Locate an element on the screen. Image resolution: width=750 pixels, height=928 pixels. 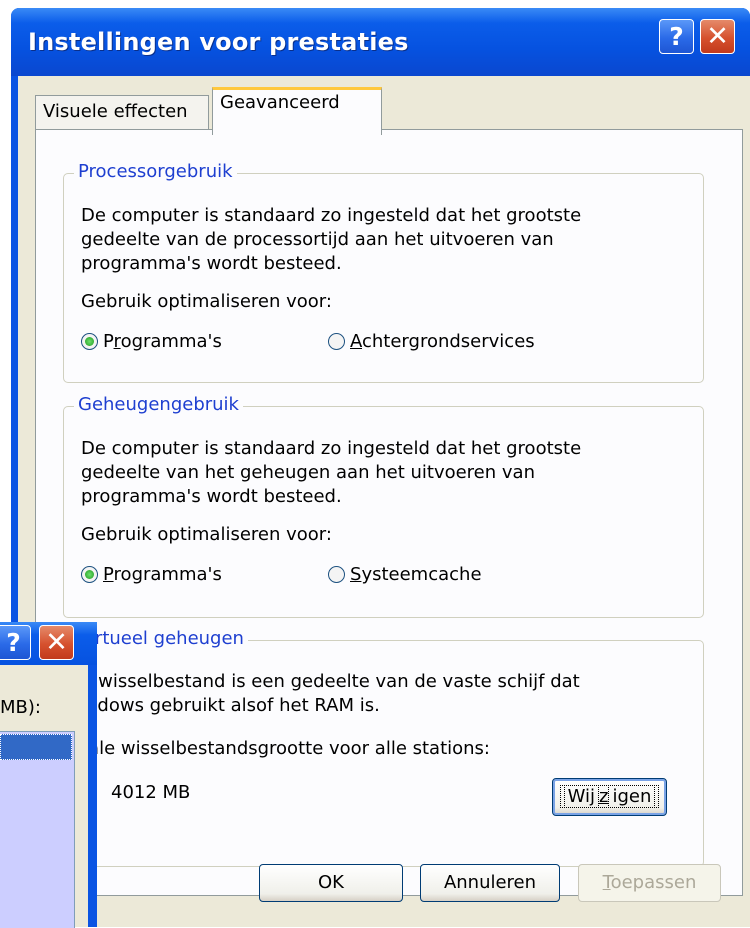
apply-button: Toepassen is located at coordinates (649, 883).